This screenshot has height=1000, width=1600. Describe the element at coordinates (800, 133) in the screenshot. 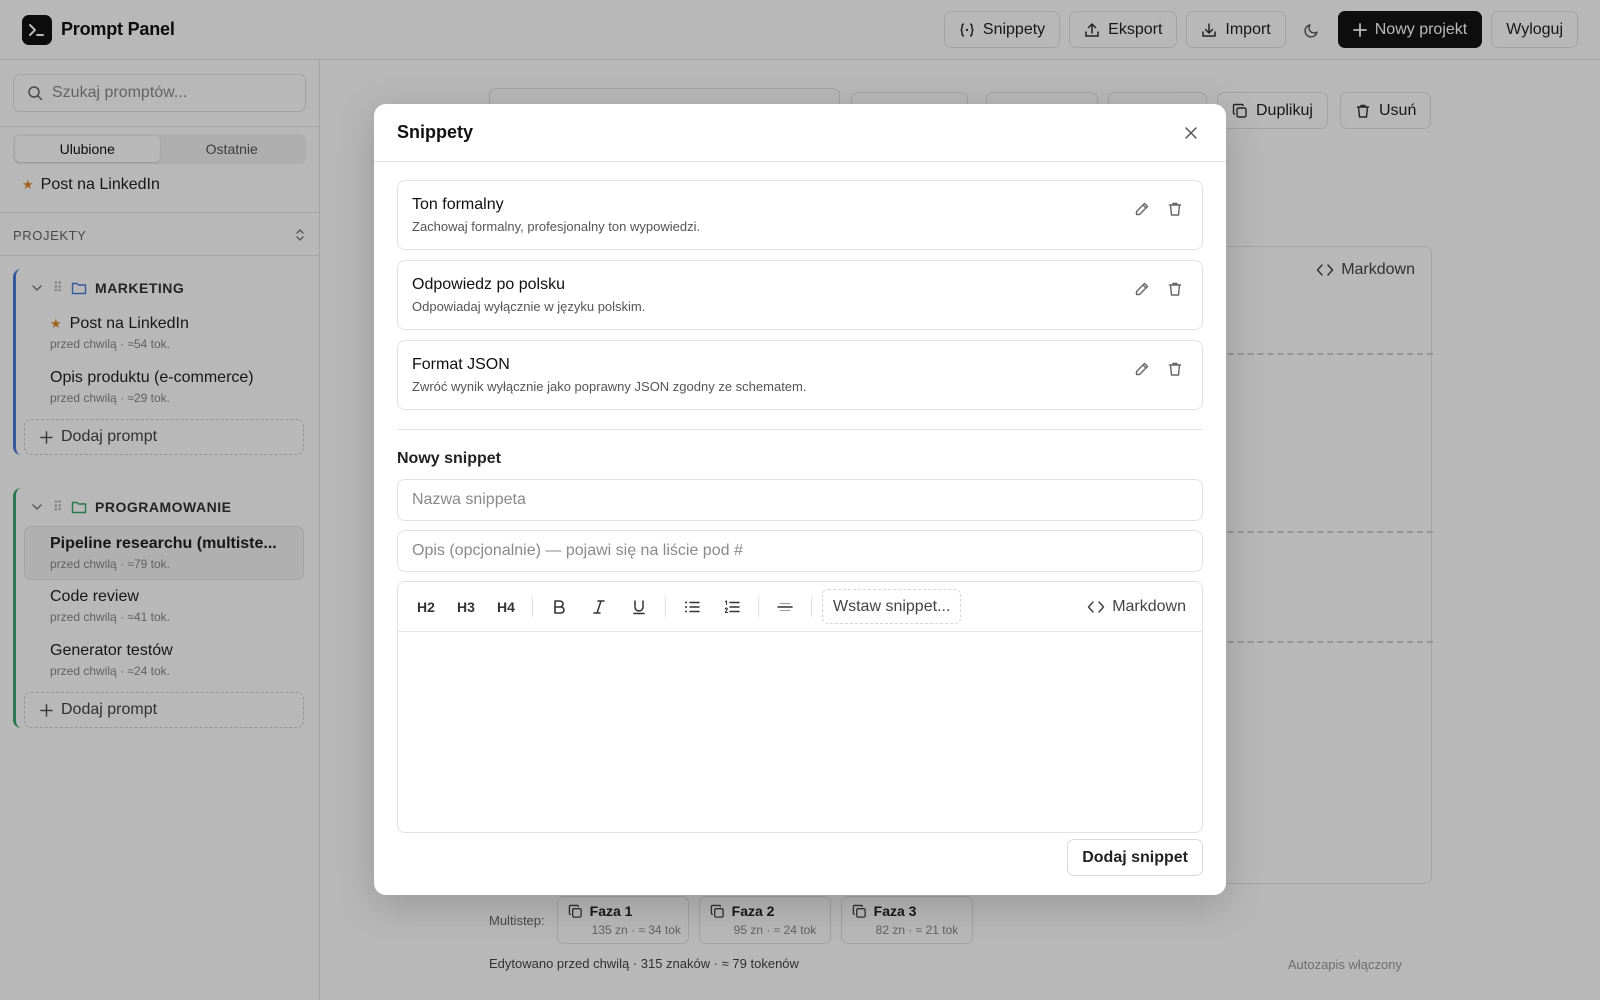

I see `modal-header: Snippety` at that location.